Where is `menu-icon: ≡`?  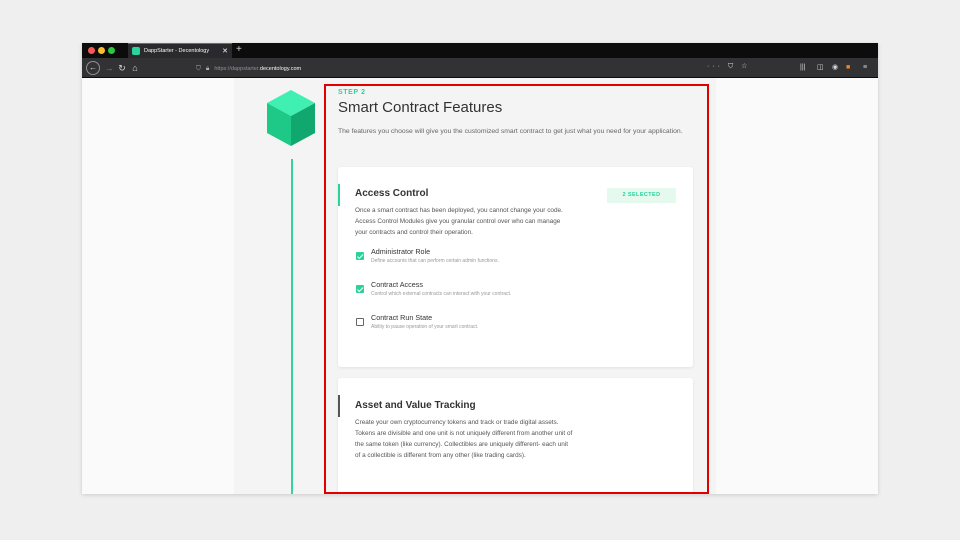
menu-icon: ≡ is located at coordinates (865, 68).